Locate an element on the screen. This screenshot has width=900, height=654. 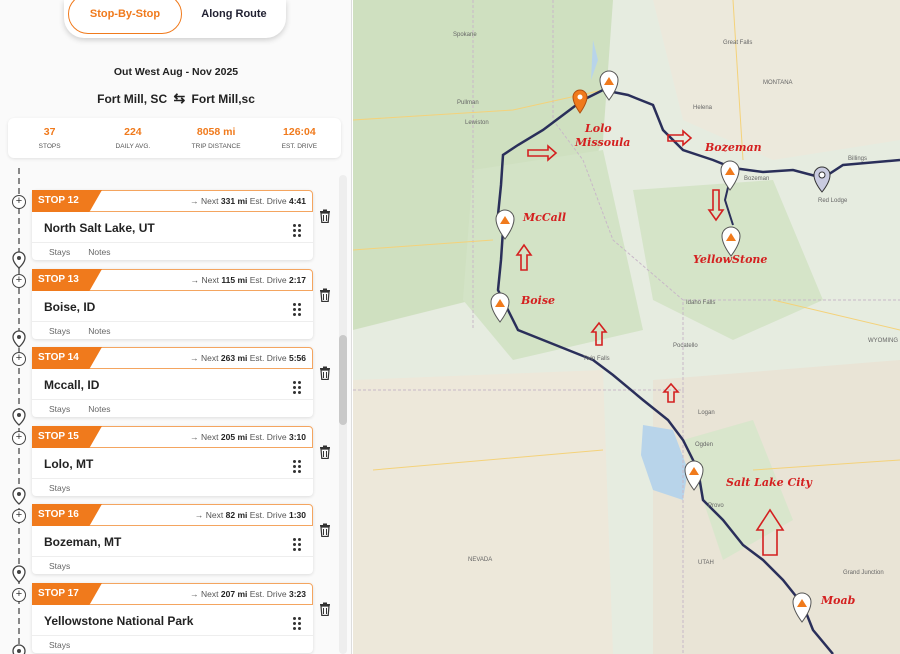
annotation-mccall: McCall is located at coordinates (545, 217).